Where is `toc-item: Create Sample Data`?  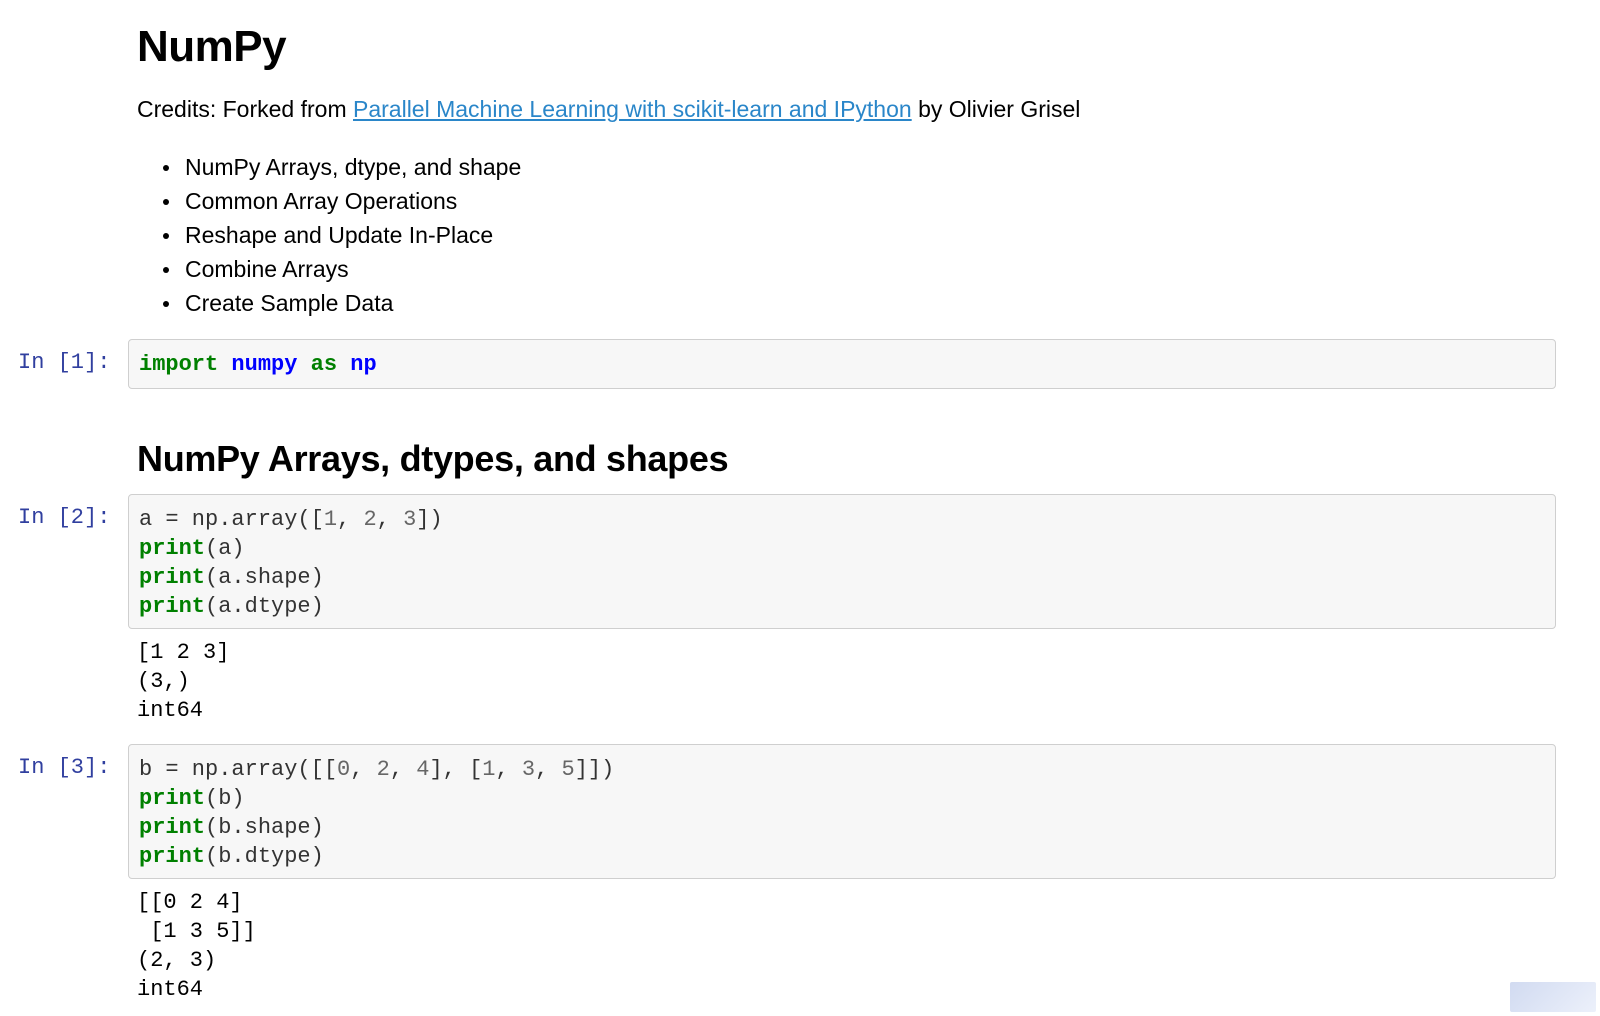
toc-item: Create Sample Data is located at coordinates (341, 303).